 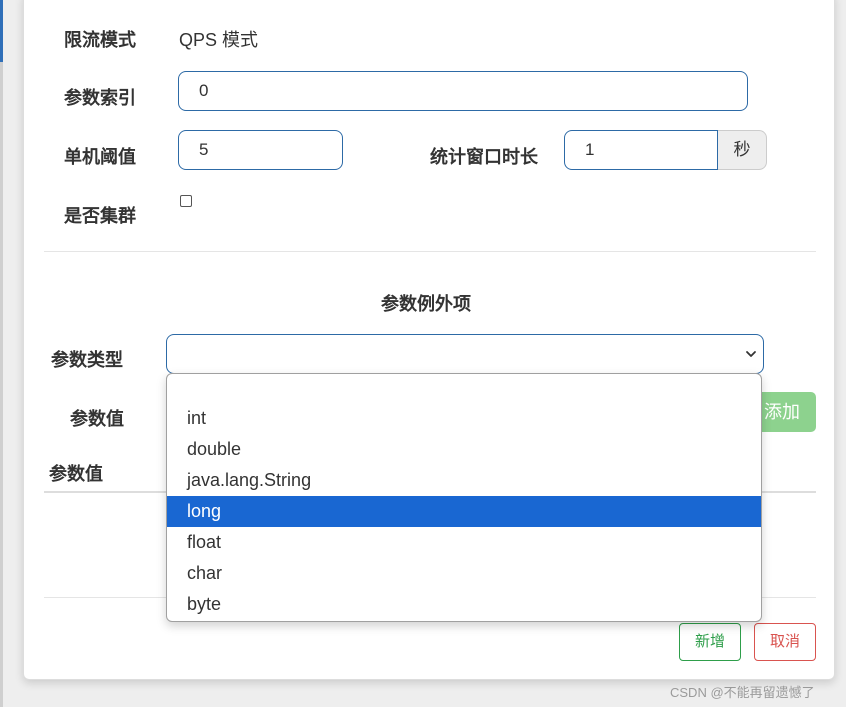 What do you see at coordinates (464, 449) in the screenshot?
I see `dropdown-option-double: double` at bounding box center [464, 449].